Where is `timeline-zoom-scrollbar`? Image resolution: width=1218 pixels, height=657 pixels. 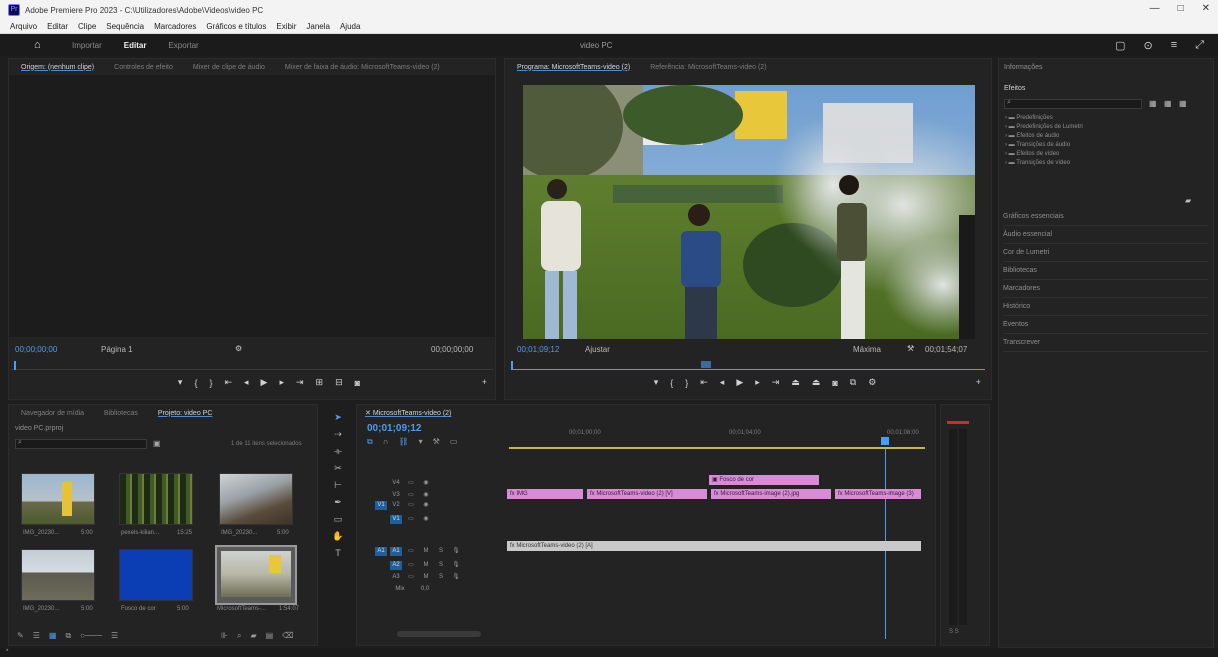 timeline-zoom-scrollbar is located at coordinates (439, 634).